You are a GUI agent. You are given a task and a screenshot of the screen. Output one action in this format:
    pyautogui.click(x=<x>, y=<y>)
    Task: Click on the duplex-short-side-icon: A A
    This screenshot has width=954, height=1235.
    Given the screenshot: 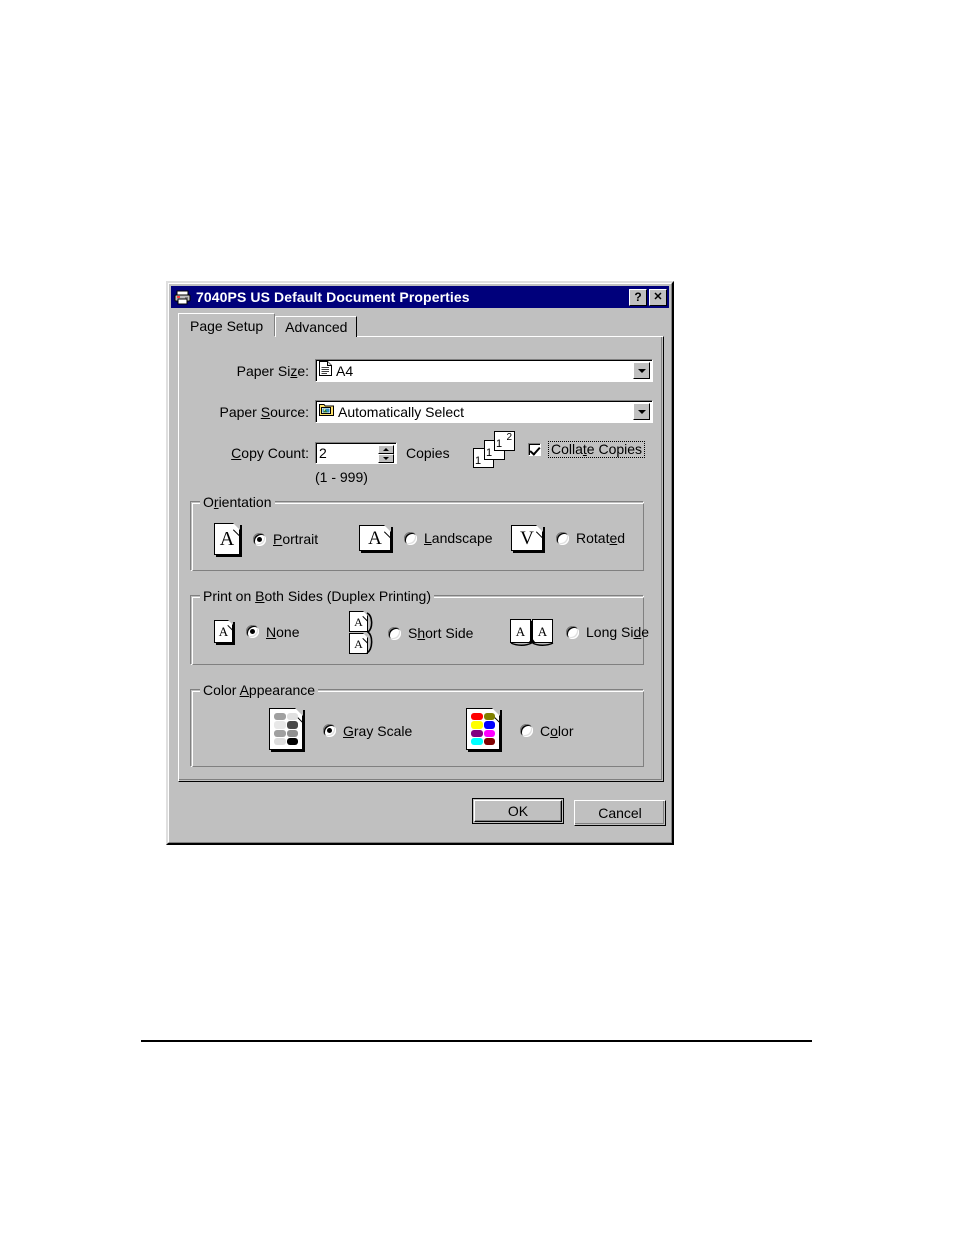 What is the action you would take?
    pyautogui.click(x=361, y=633)
    